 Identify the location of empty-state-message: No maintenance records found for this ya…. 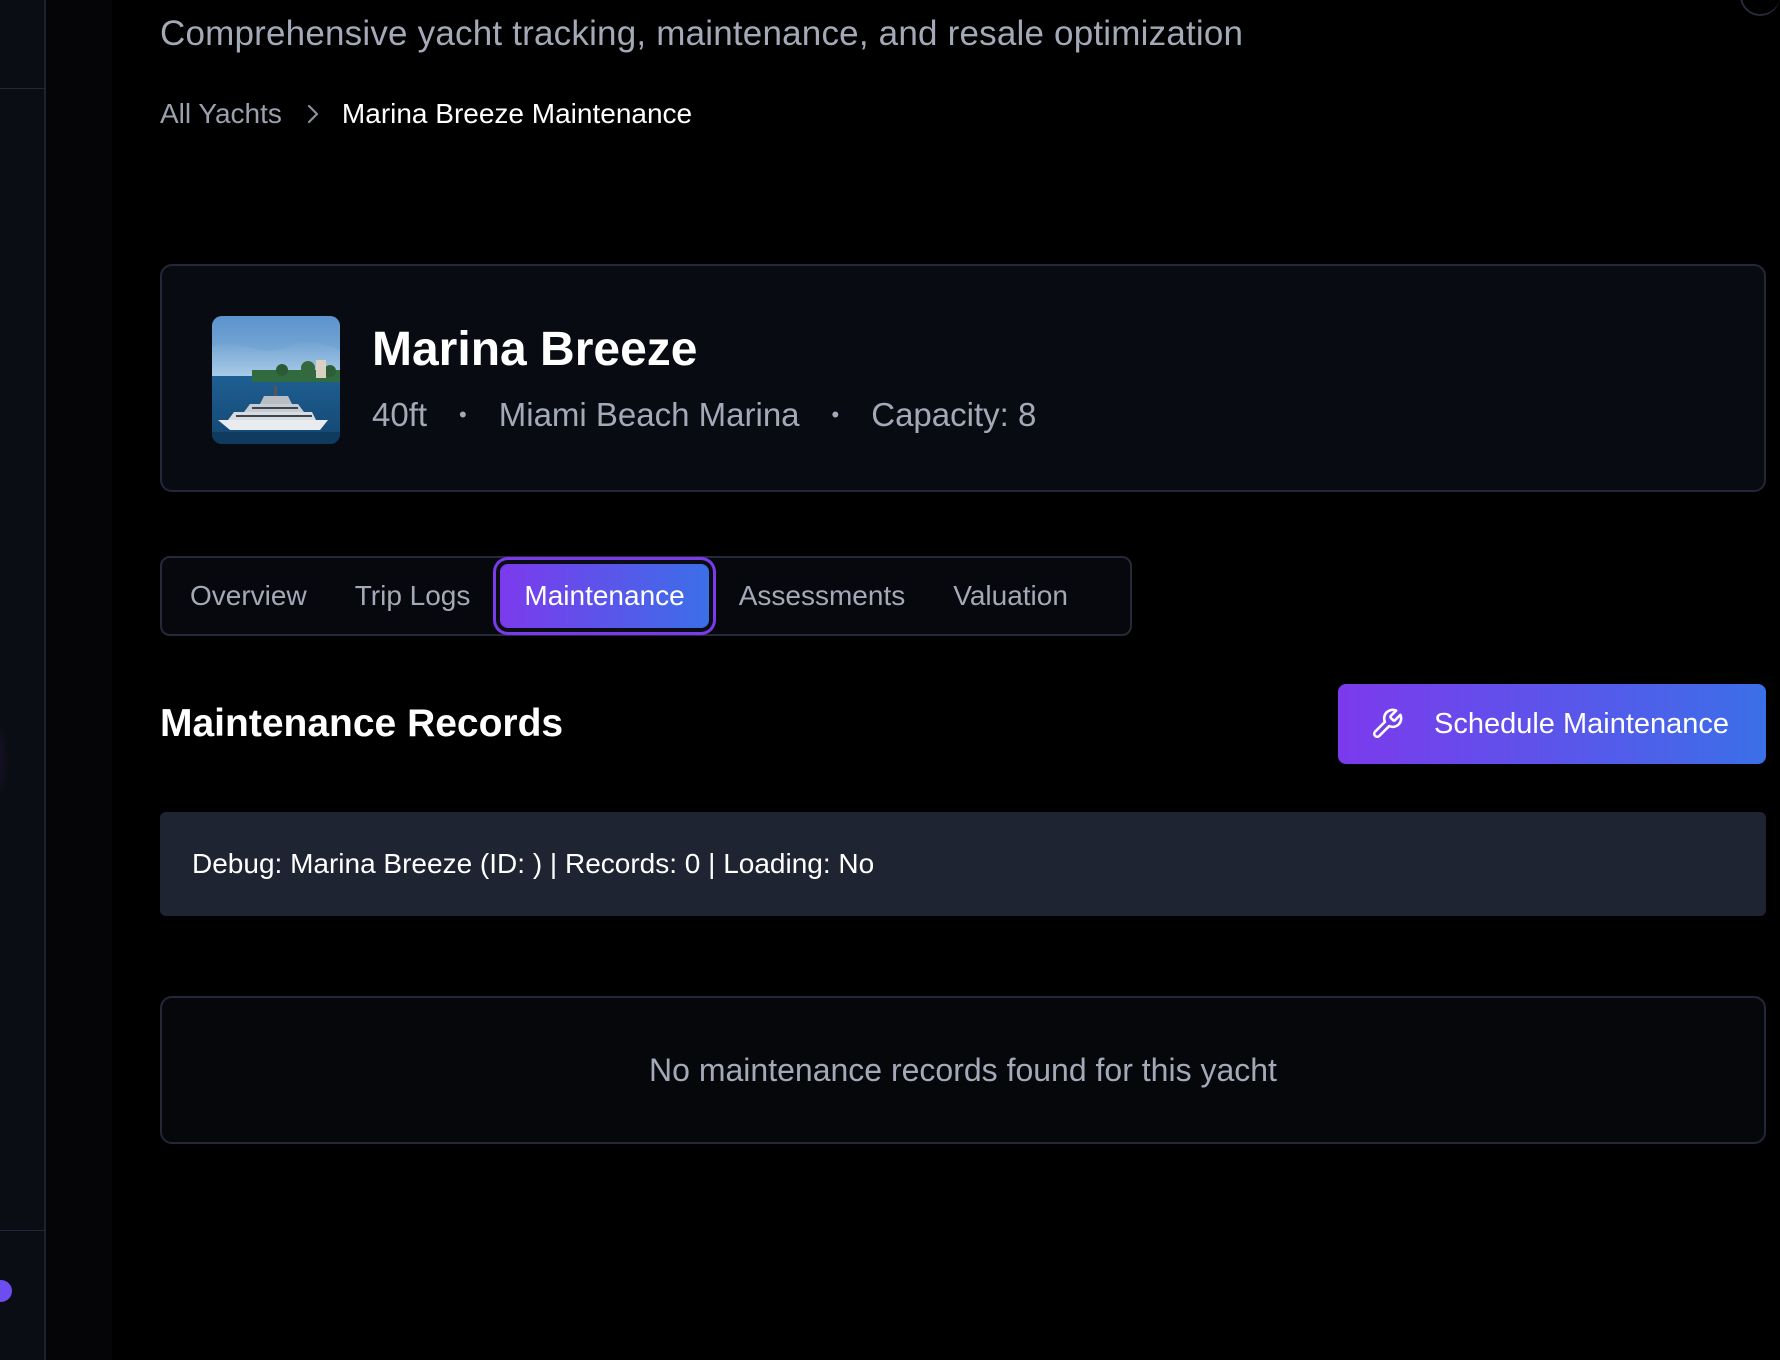
(963, 1069).